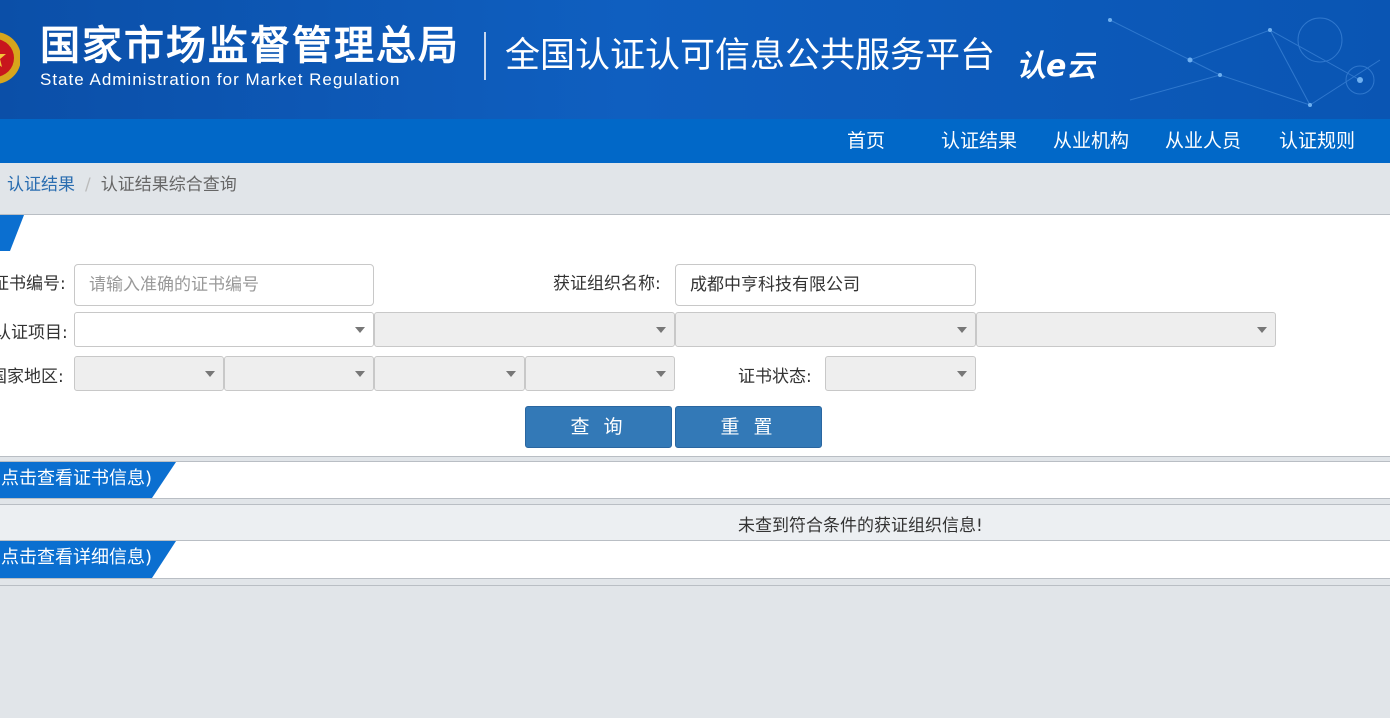 Image resolution: width=1390 pixels, height=718 pixels. Describe the element at coordinates (775, 377) in the screenshot. I see `status-label: 证书状态:` at that location.